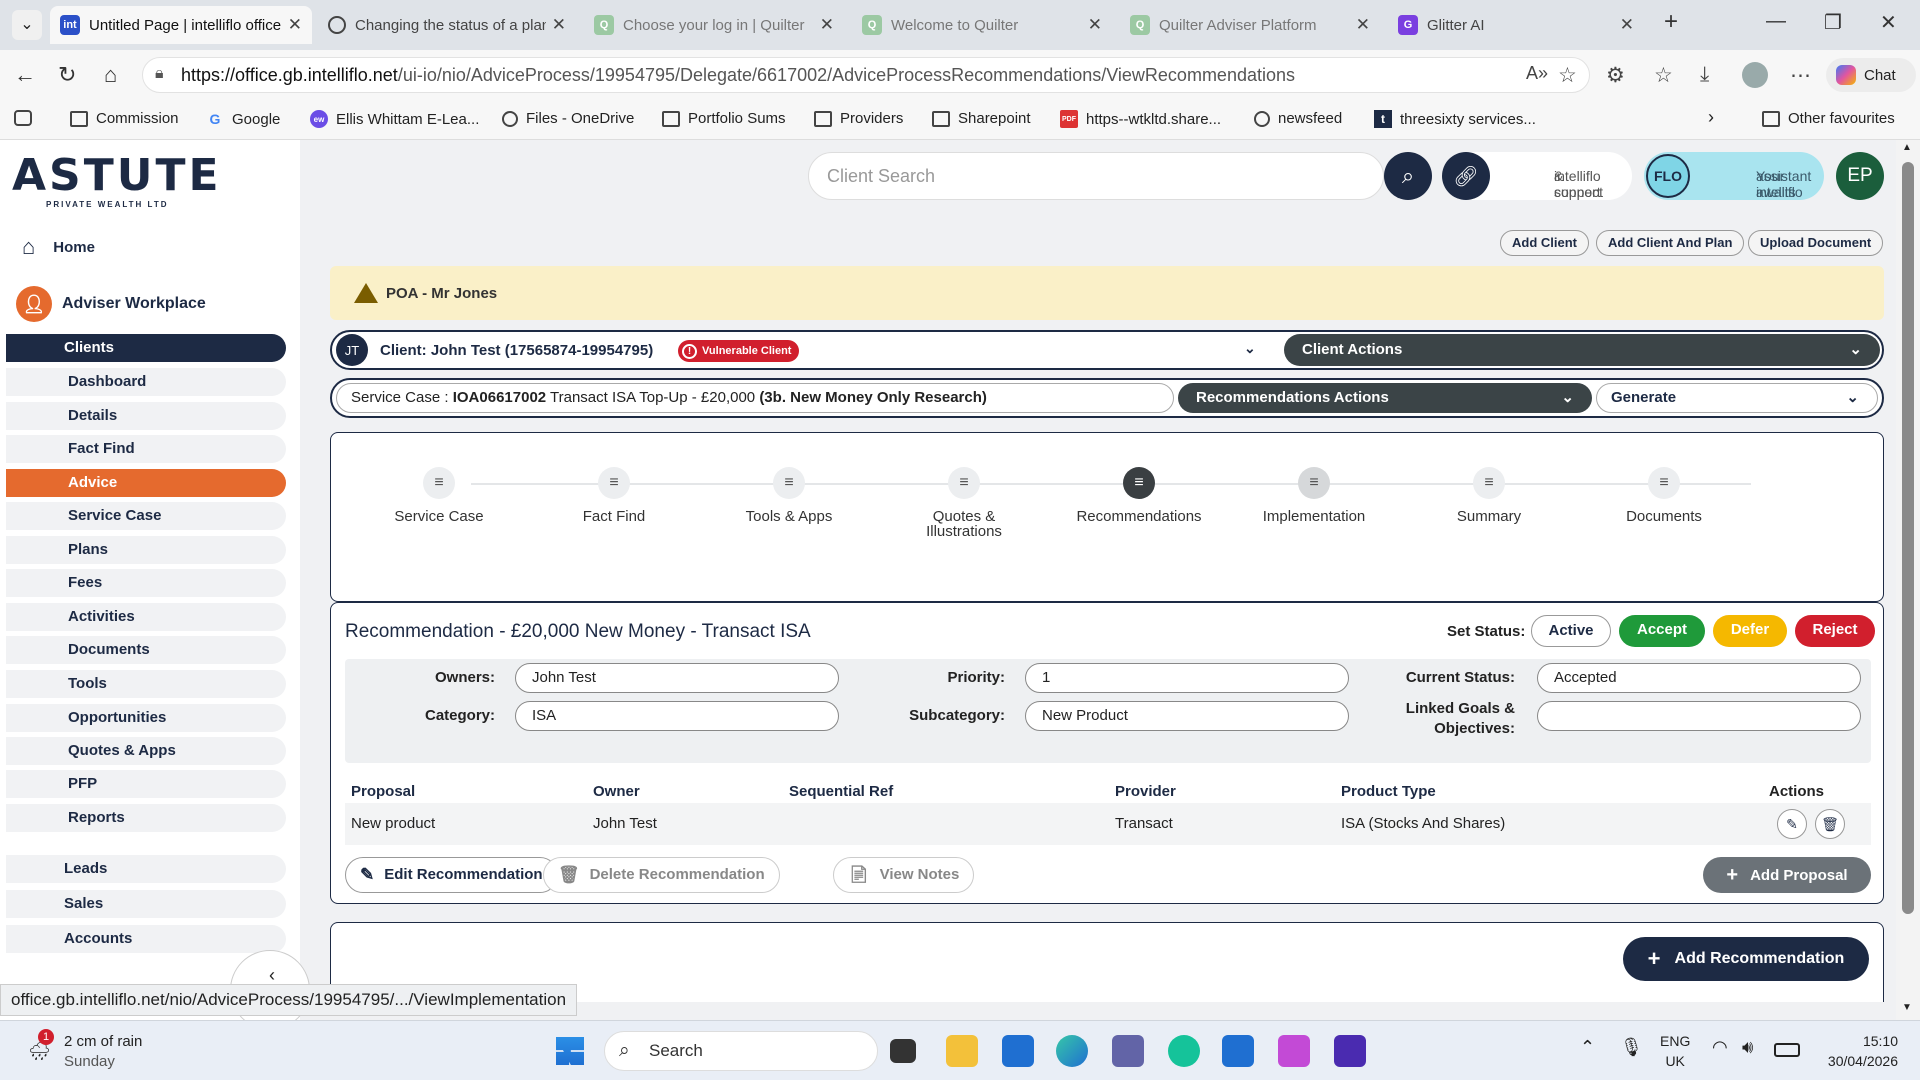  I want to click on wifi-icon: ◠, so click(1720, 1047).